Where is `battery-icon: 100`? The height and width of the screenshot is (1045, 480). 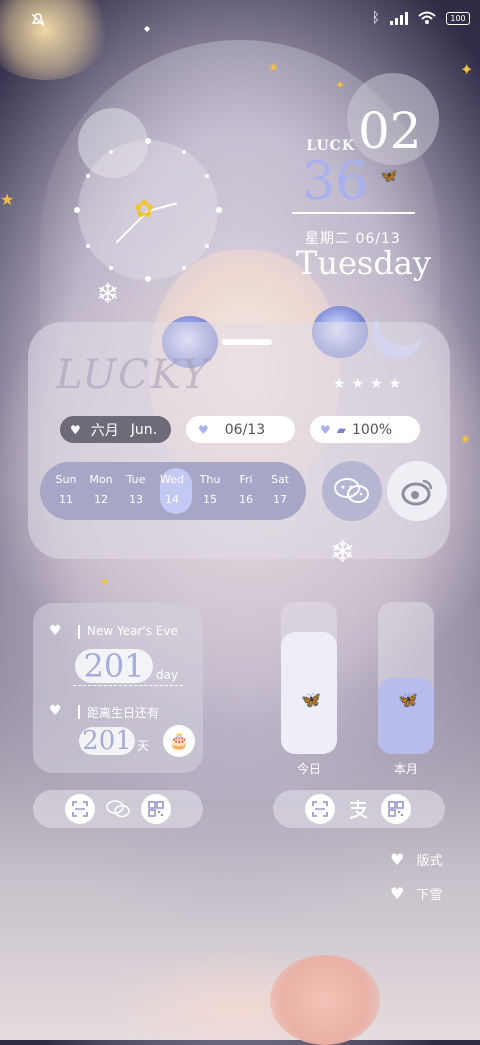
battery-icon: 100 is located at coordinates (458, 18).